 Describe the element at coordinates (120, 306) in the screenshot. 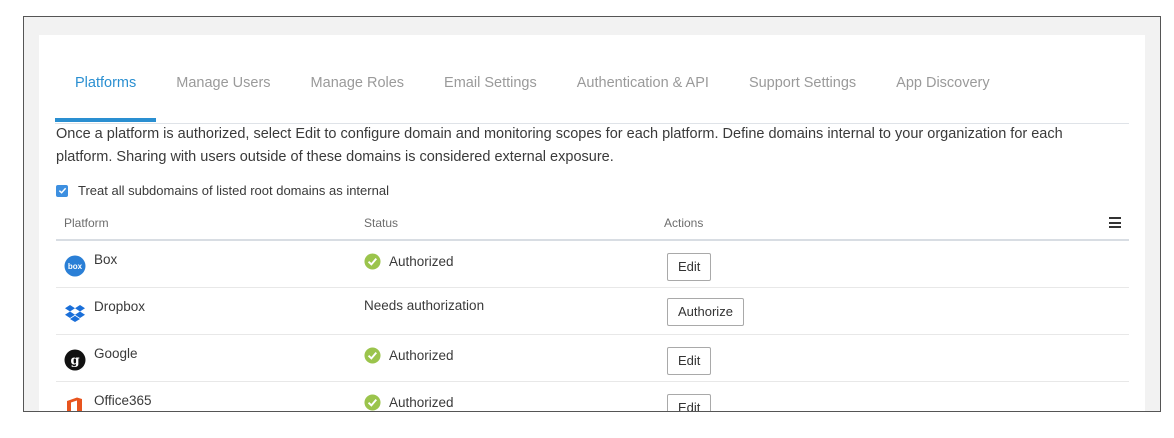

I see `platform-name: Dropbox` at that location.